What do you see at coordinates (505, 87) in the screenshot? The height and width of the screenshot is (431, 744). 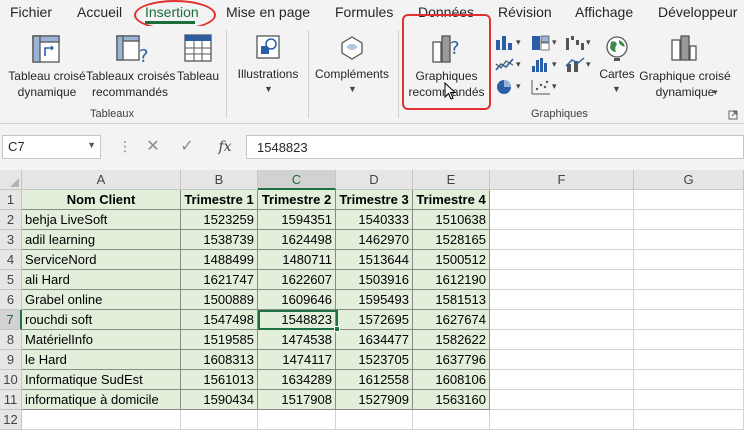 I see `pie-chart-icon` at bounding box center [505, 87].